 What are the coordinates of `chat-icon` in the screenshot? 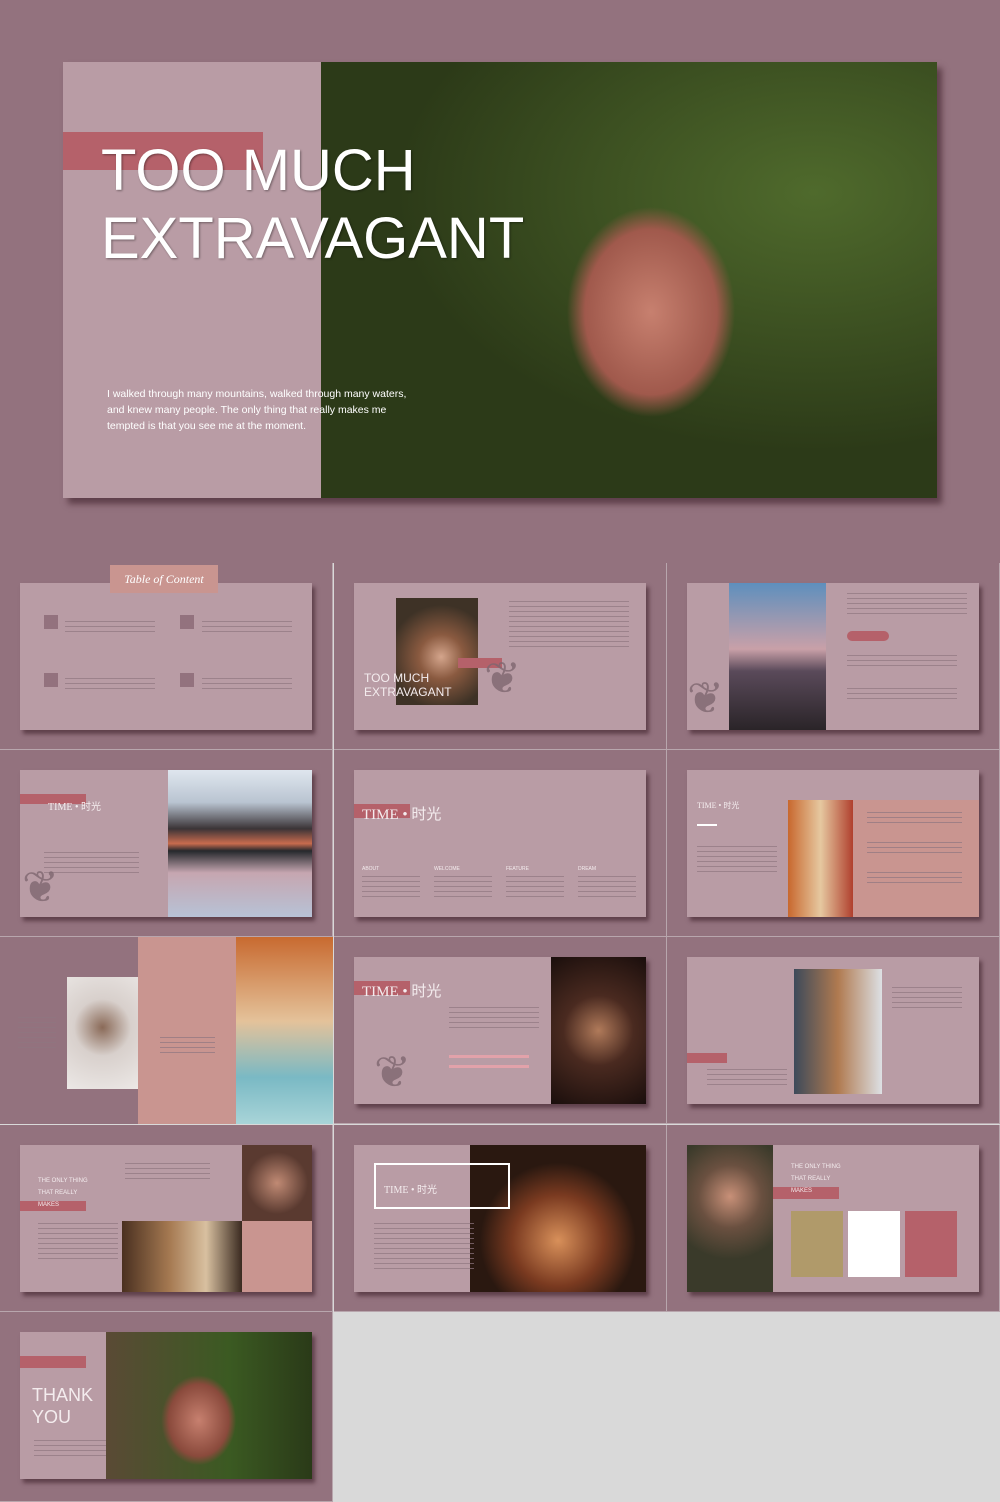 It's located at (187, 680).